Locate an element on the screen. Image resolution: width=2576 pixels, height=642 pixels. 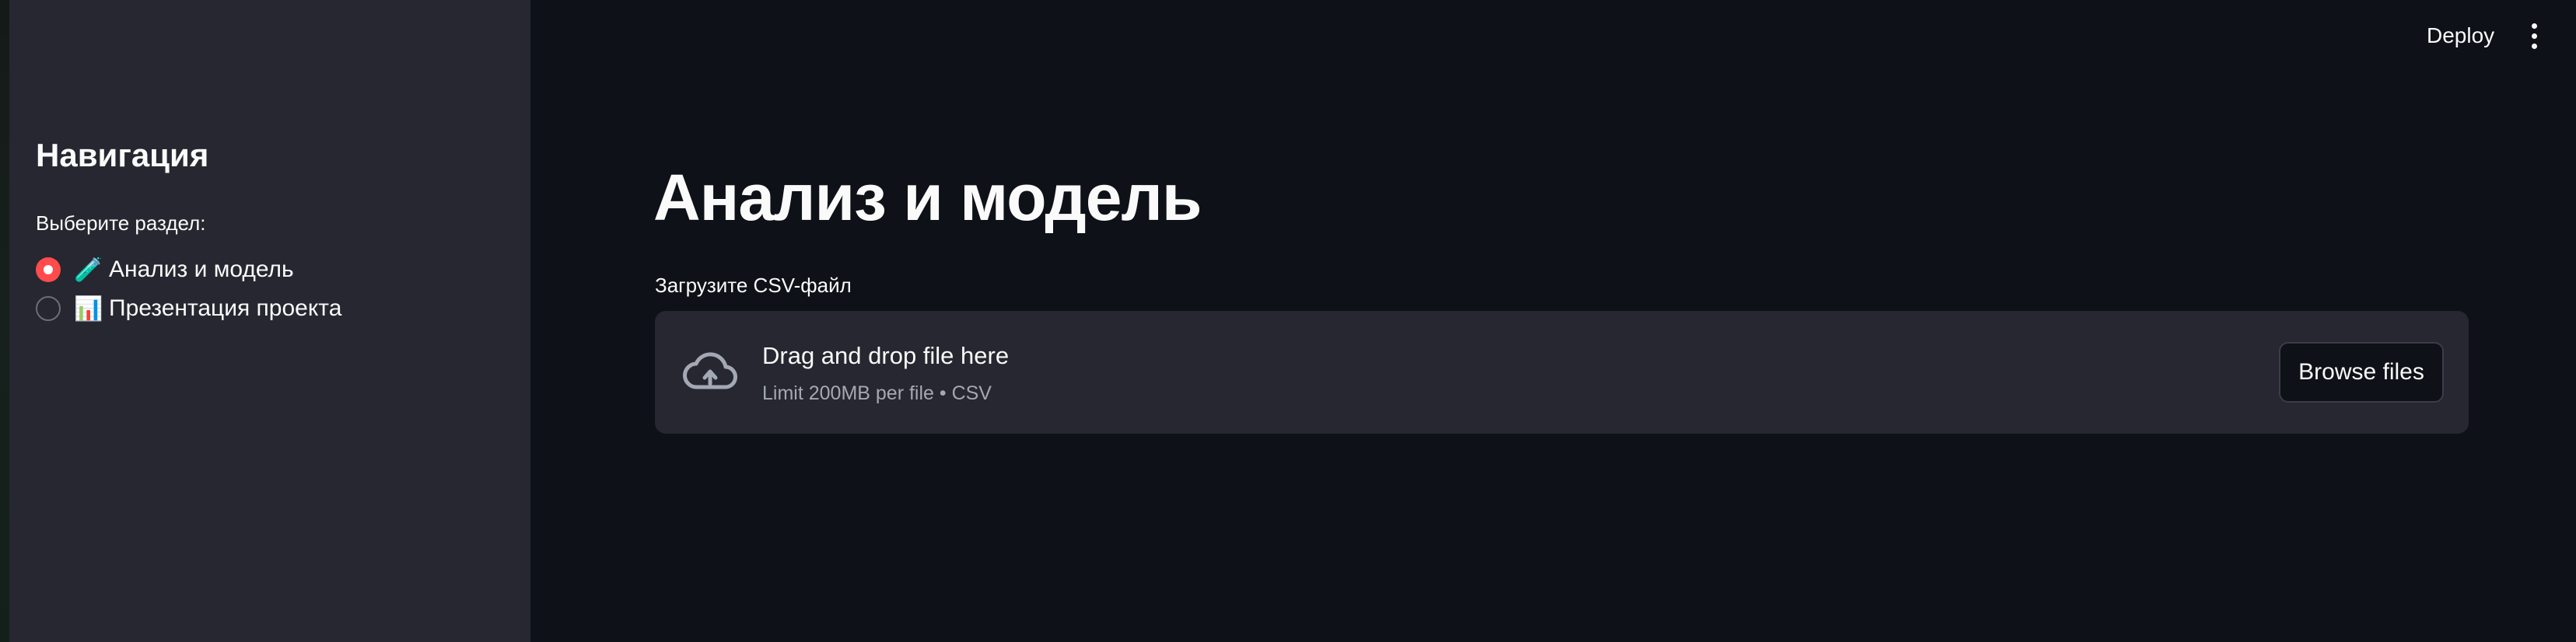
radio-button-unchecked is located at coordinates (49, 308).